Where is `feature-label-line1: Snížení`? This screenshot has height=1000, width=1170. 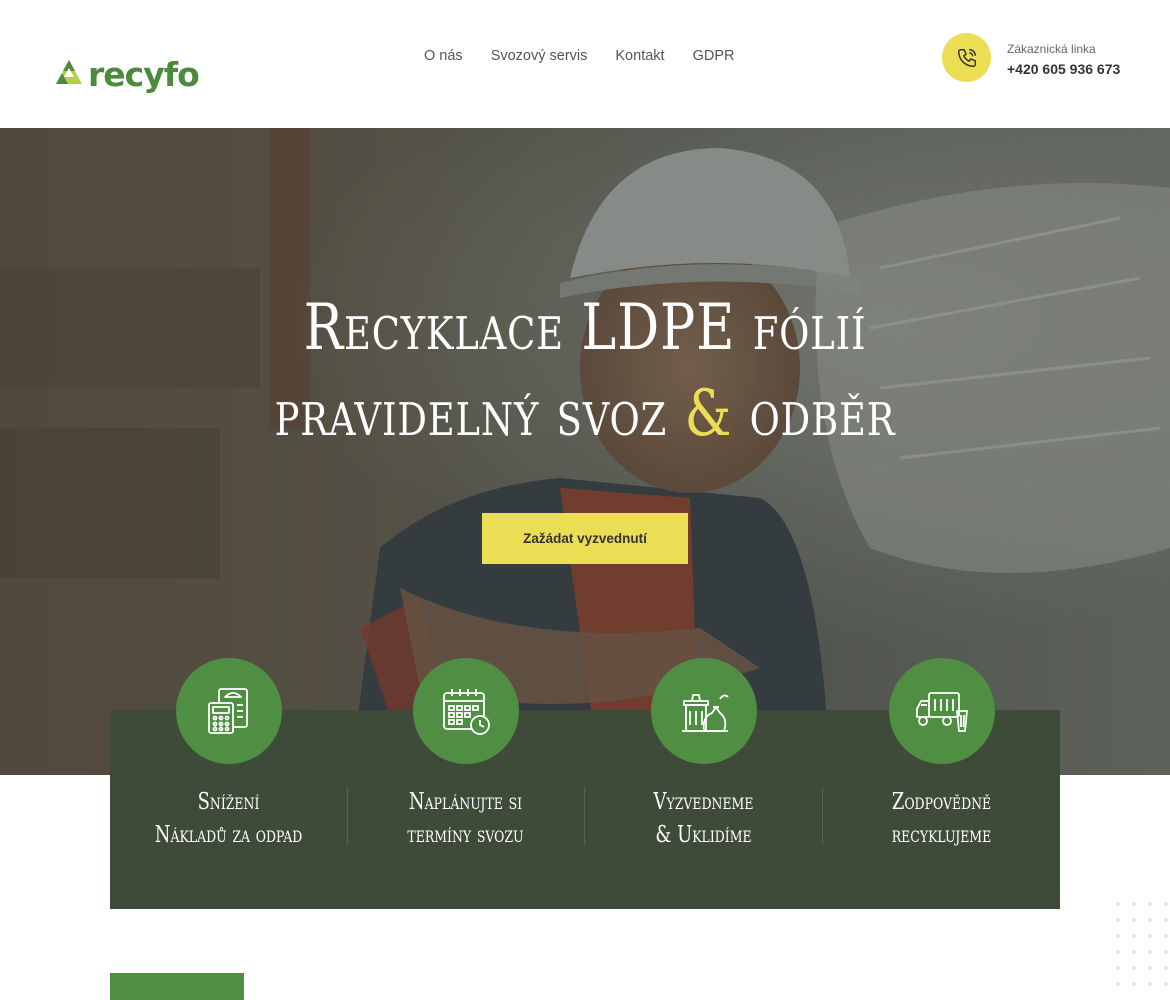 feature-label-line1: Snížení is located at coordinates (228, 802).